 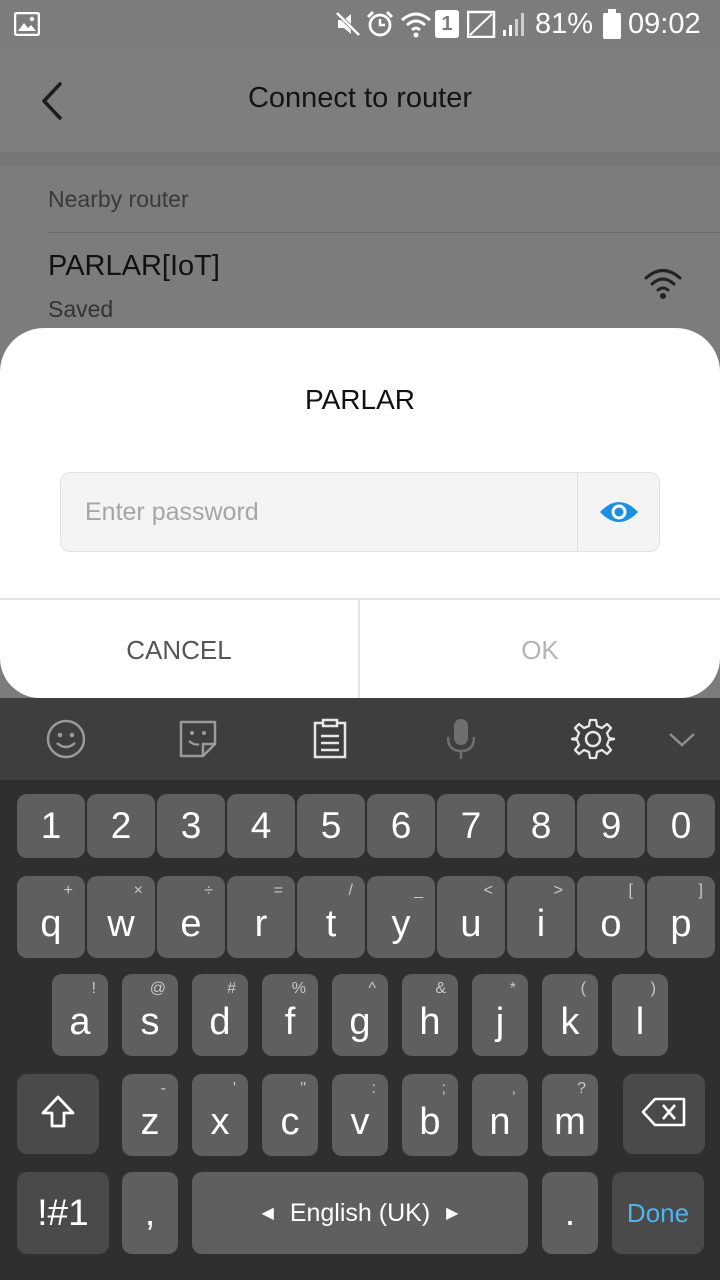 I want to click on key-7: 7, so click(x=471, y=826).